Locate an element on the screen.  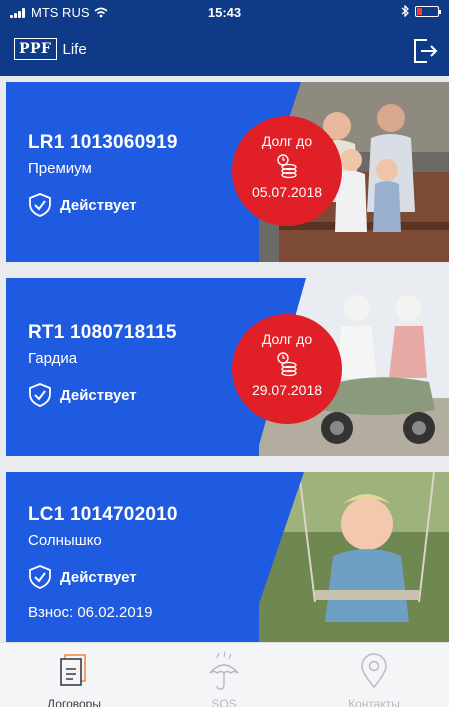
clock: 15:43 is located at coordinates (224, 12).